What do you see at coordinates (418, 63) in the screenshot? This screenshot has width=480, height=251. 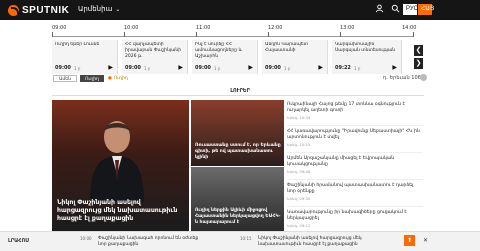 I see `chevron-right-icon: ❯` at bounding box center [418, 63].